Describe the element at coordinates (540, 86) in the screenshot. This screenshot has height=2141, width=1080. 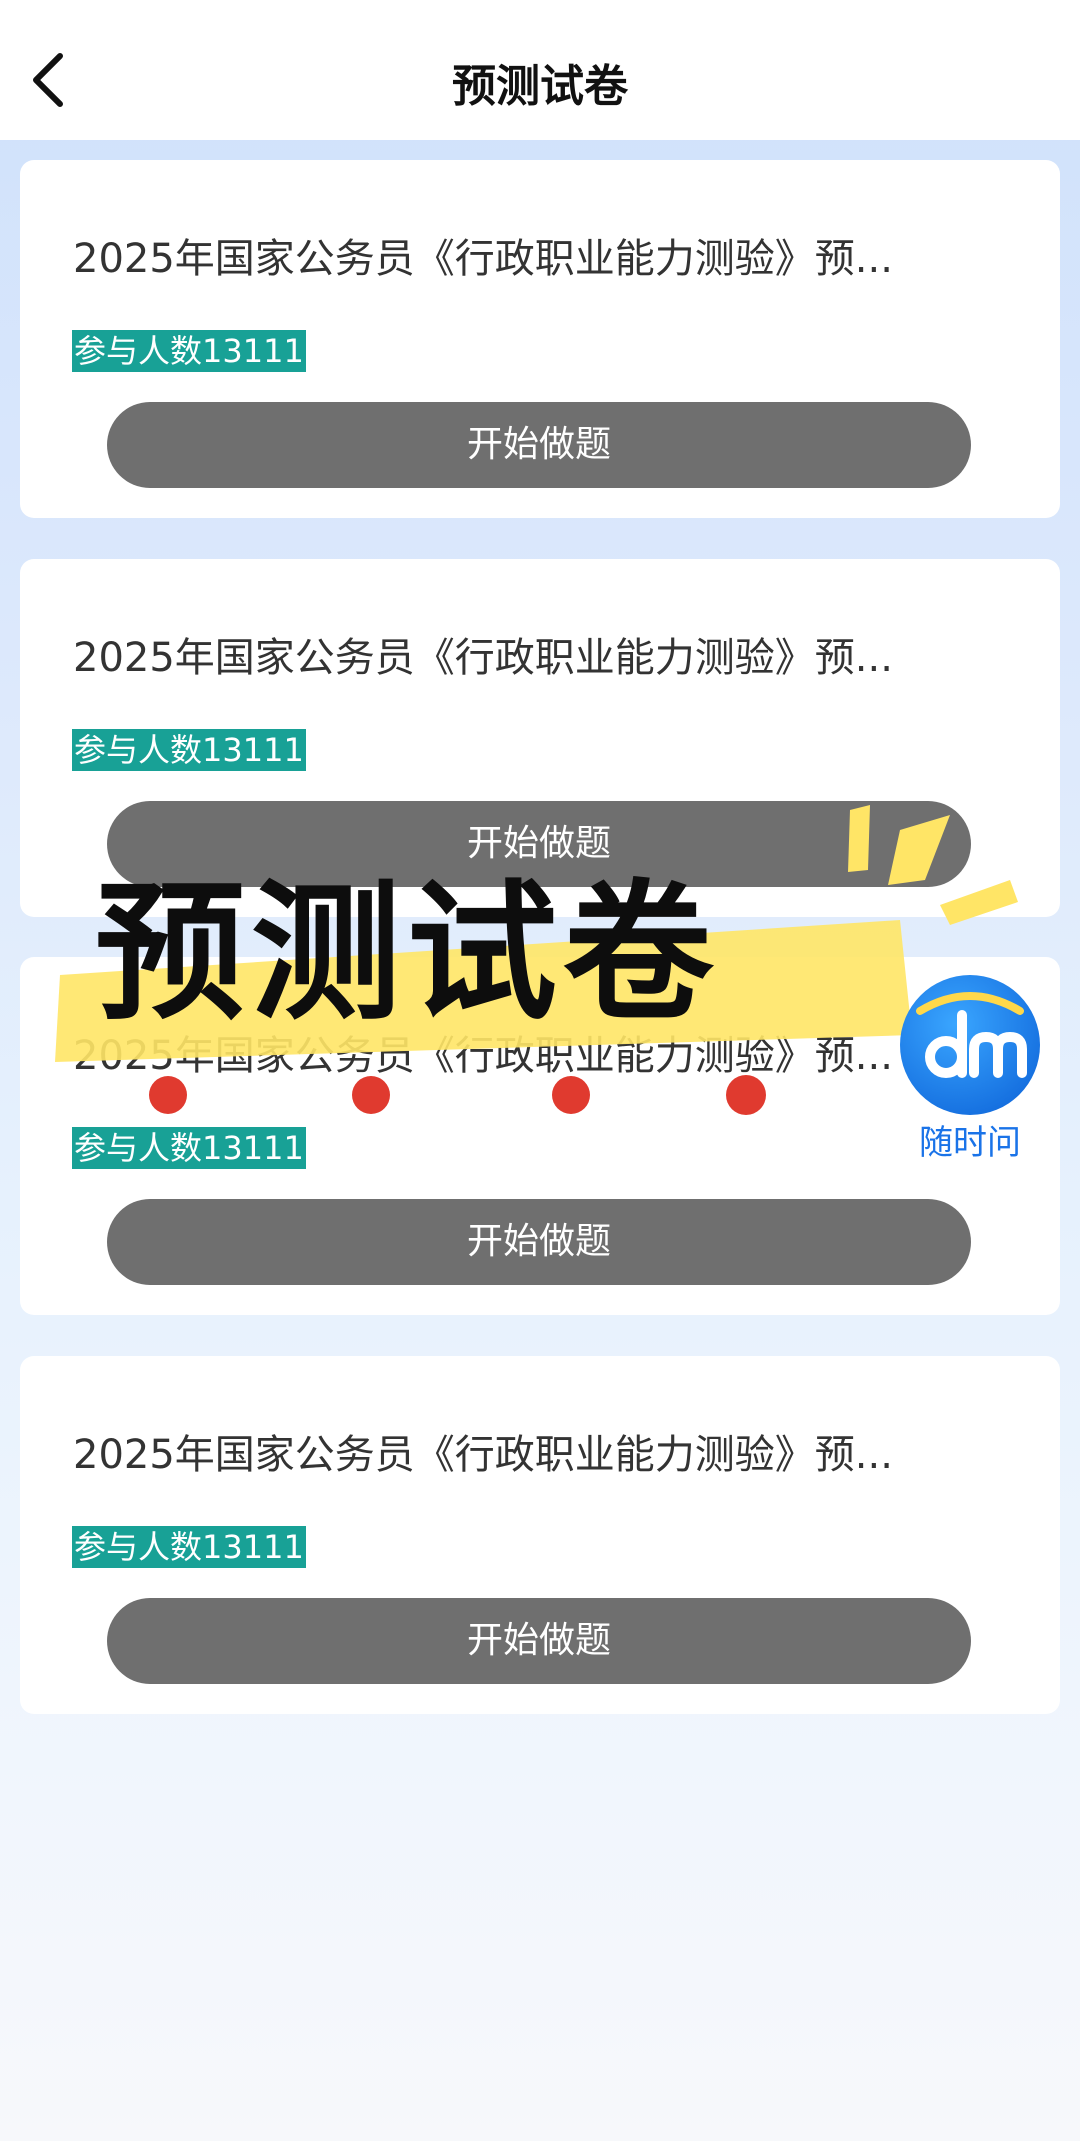
I see `page-title: 预测试卷` at that location.